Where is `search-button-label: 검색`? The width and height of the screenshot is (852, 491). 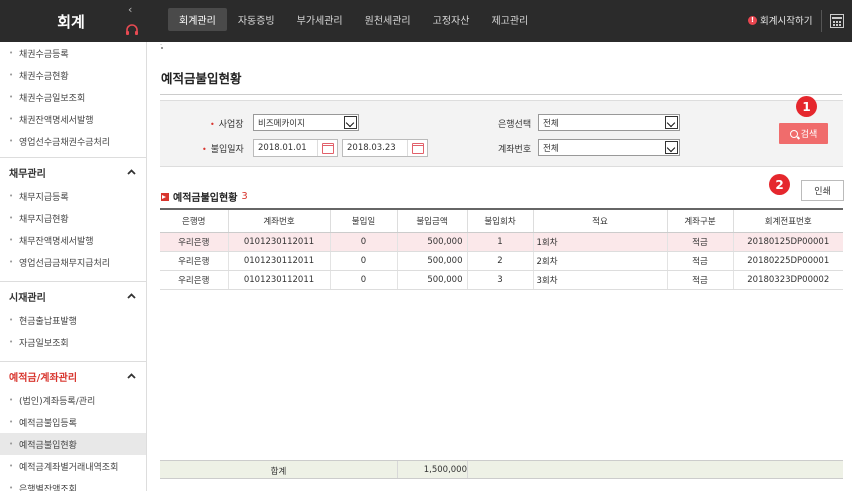
search-button-label: 검색 is located at coordinates (809, 135).